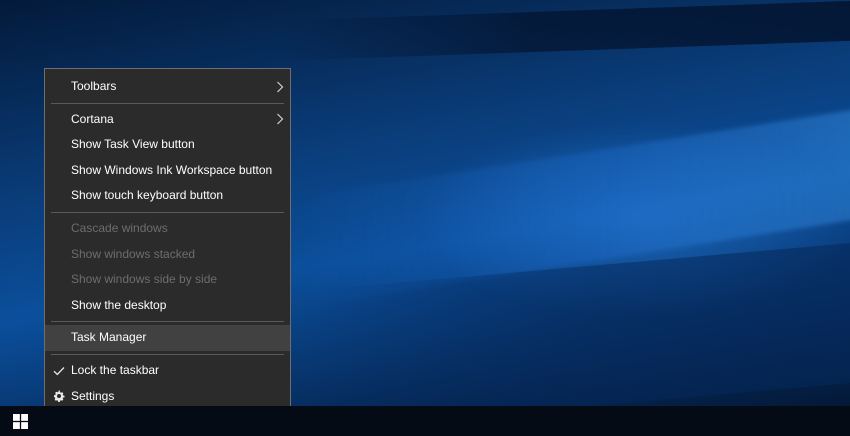 The height and width of the screenshot is (436, 850). Describe the element at coordinates (59, 371) in the screenshot. I see `checkmark-icon` at that location.